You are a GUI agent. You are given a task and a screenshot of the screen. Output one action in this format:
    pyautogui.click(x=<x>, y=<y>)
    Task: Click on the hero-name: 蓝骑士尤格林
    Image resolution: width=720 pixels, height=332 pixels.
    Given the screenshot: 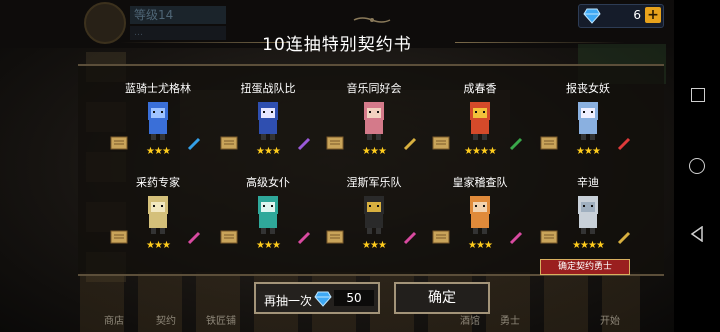 What is the action you would take?
    pyautogui.click(x=158, y=88)
    